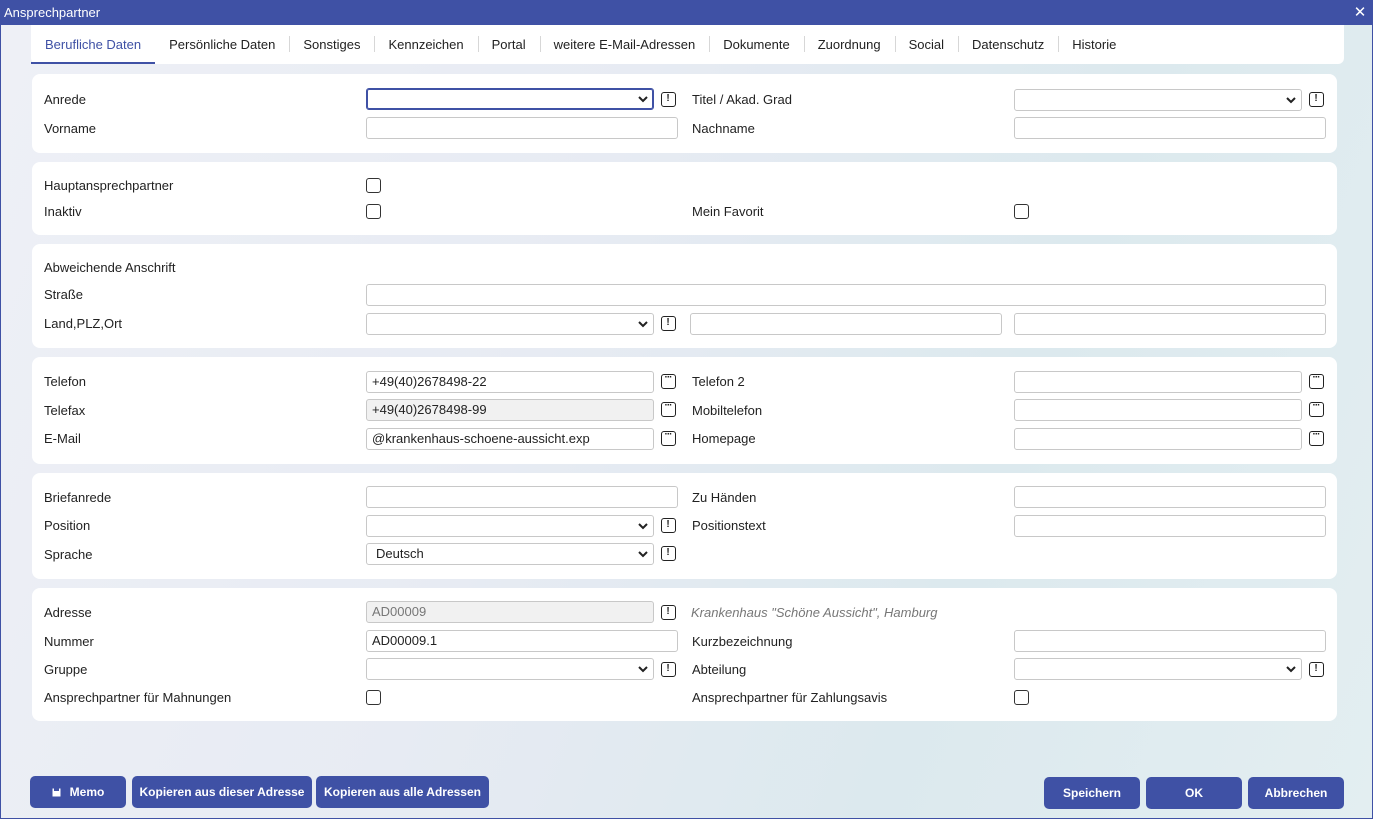 This screenshot has width=1373, height=819. Describe the element at coordinates (624, 44) in the screenshot. I see `tab-weitere-email-adressen: weitere E-Mail-Adressen` at that location.